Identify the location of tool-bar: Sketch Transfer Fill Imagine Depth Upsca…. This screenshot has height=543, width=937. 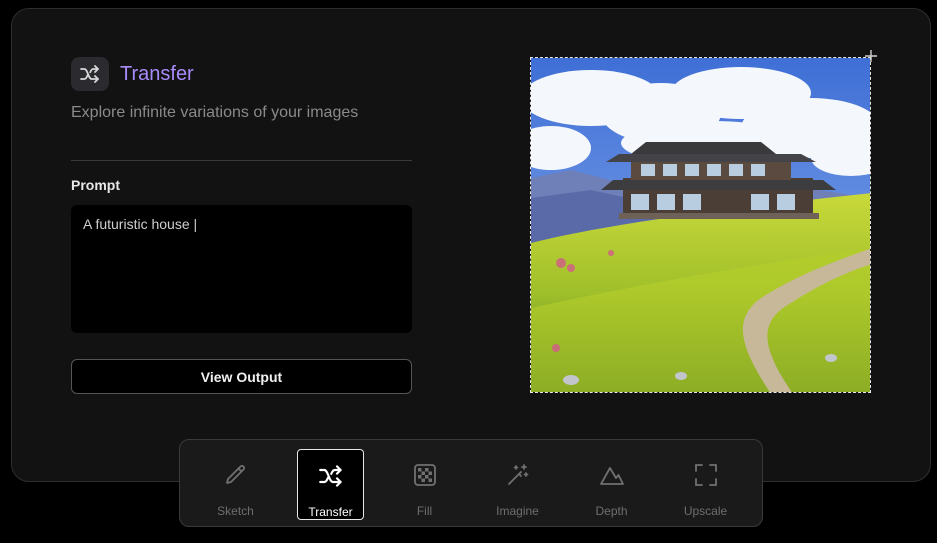
(471, 483).